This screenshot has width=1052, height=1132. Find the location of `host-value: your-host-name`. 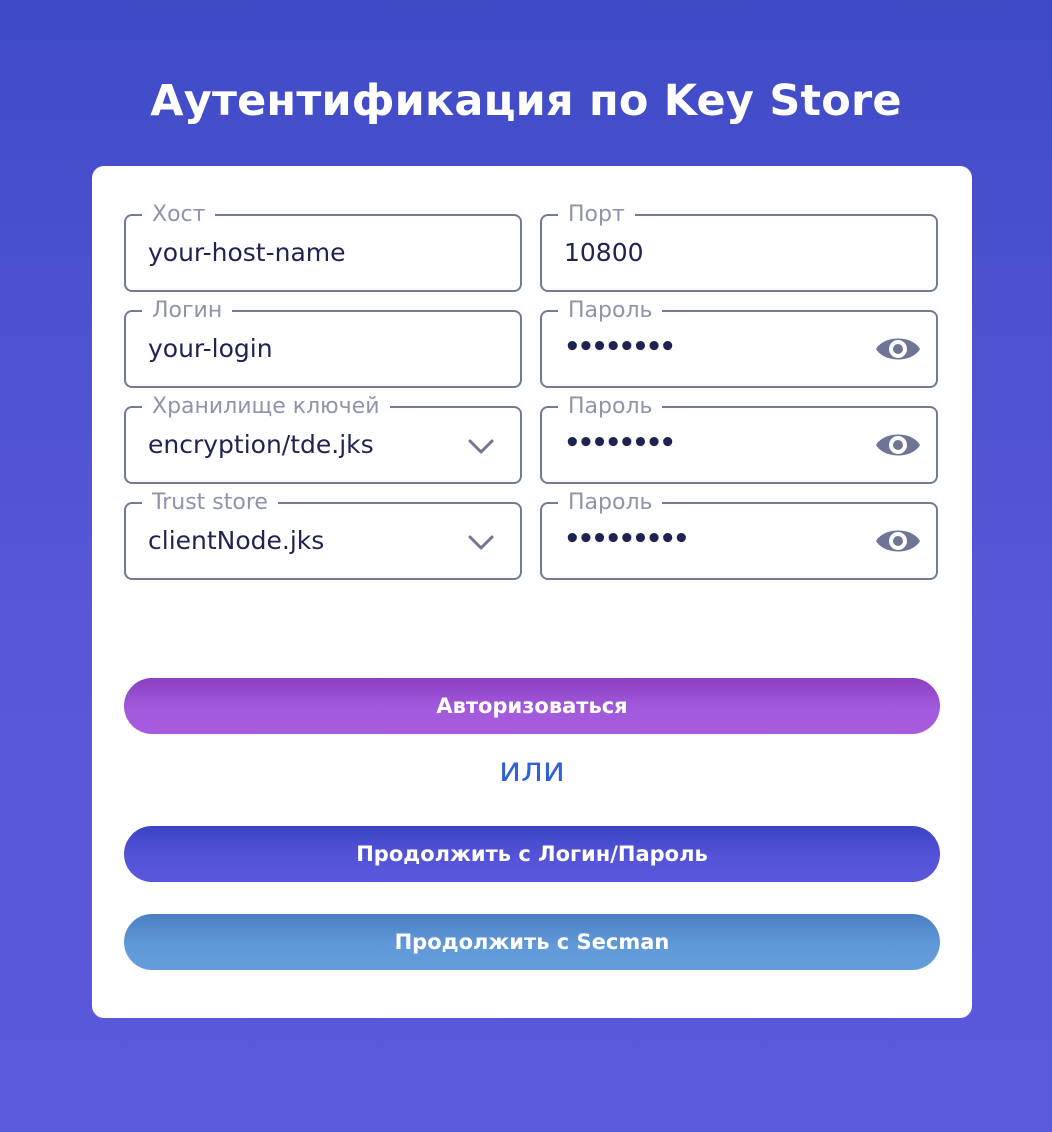

host-value: your-host-name is located at coordinates (247, 252).